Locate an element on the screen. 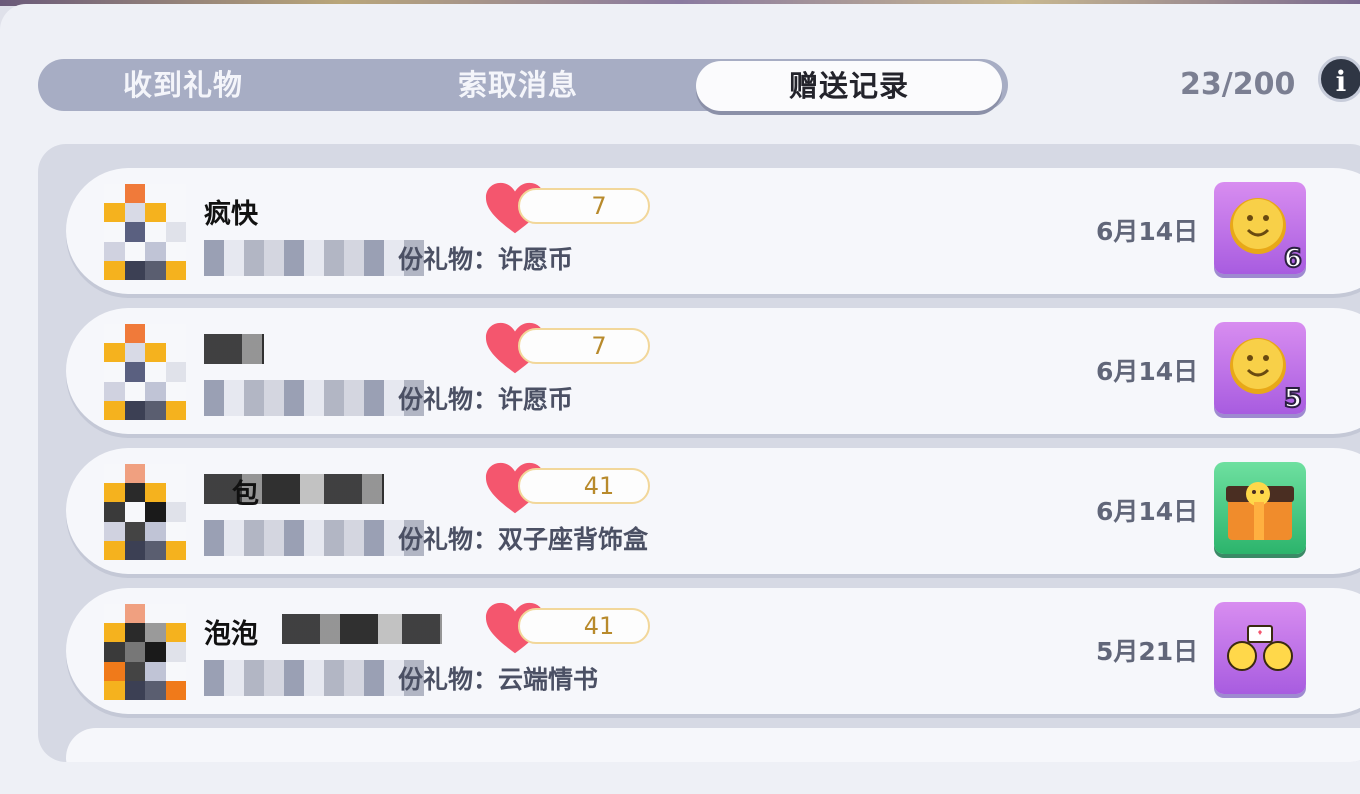  letter-icon is located at coordinates (1260, 648).